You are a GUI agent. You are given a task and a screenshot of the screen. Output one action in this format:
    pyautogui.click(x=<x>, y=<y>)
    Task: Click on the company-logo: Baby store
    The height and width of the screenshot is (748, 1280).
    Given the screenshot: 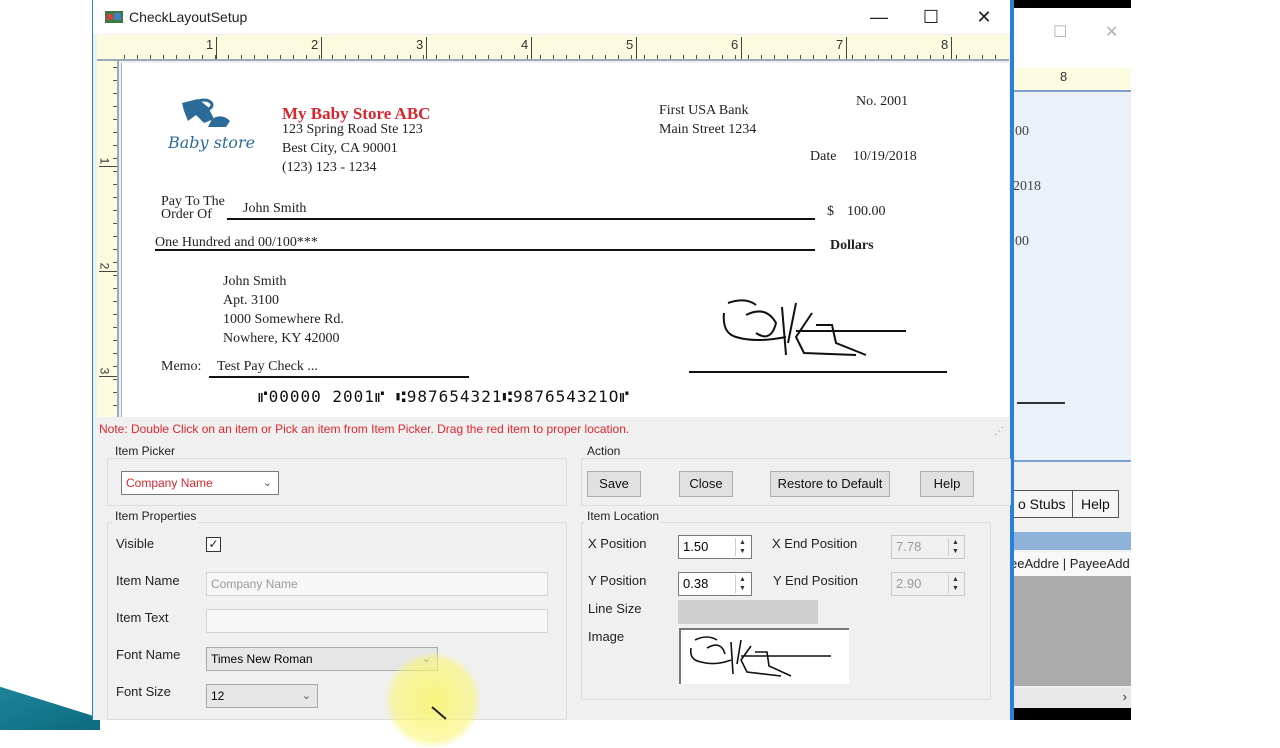 What is the action you would take?
    pyautogui.click(x=213, y=127)
    